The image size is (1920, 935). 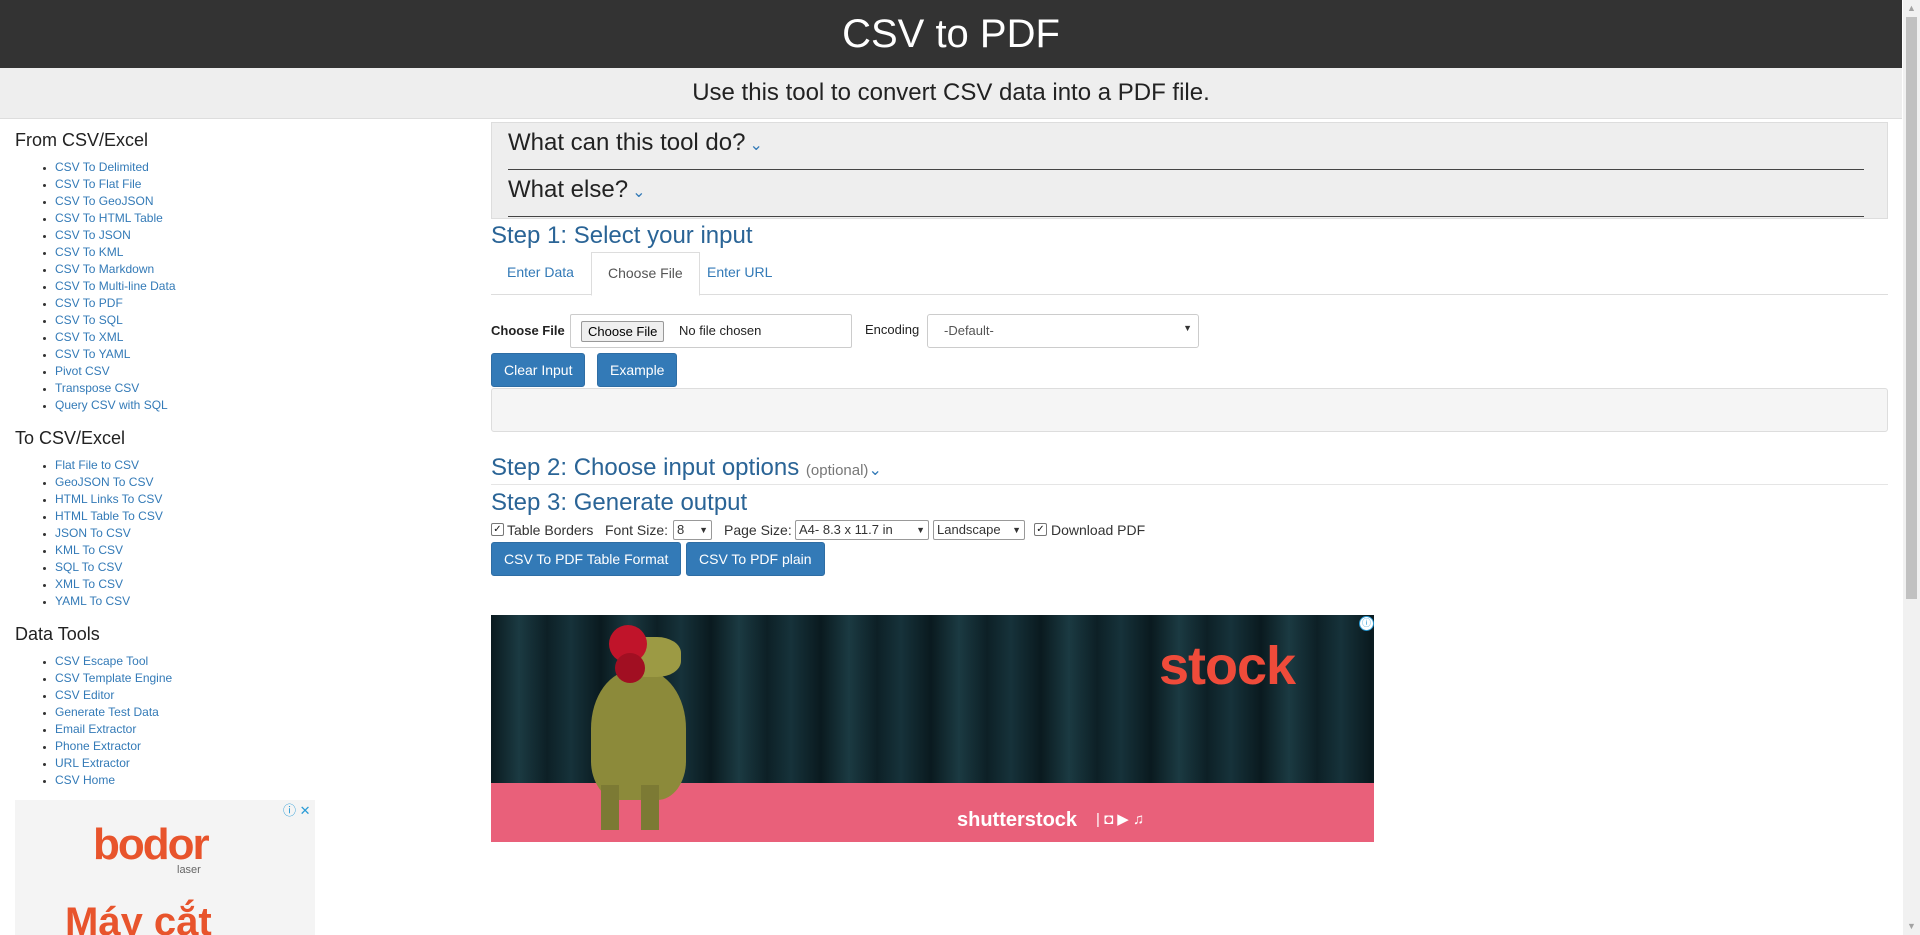 I want to click on sidebar-link: Query CSV with SQL, so click(x=111, y=405).